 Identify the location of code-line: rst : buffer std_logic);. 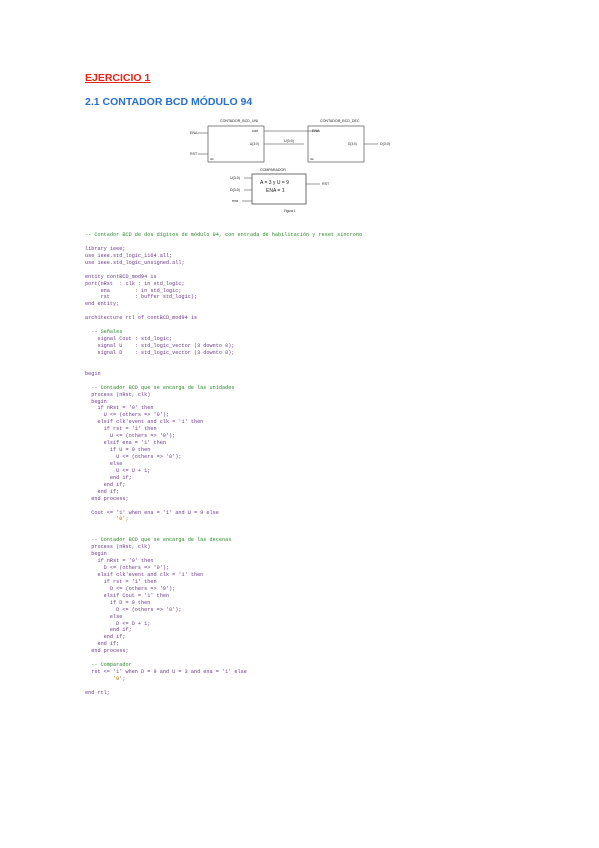
(141, 297).